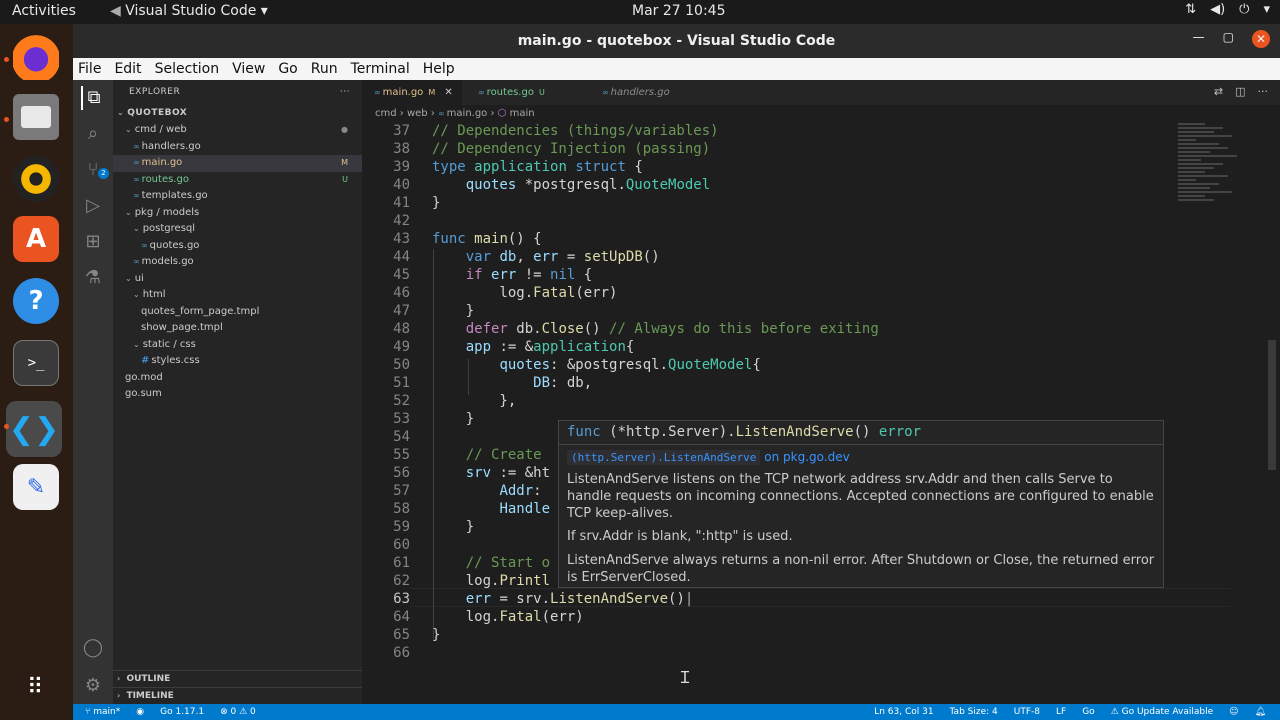 This screenshot has width=1280, height=720. Describe the element at coordinates (1272, 405) in the screenshot. I see `editor-scrollbar` at that location.